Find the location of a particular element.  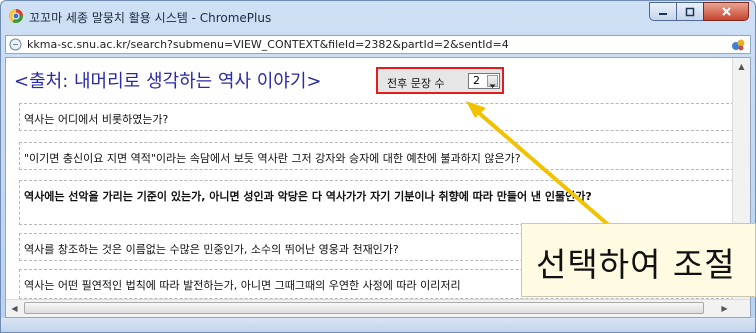

context-count-select: 2 is located at coordinates (484, 81).